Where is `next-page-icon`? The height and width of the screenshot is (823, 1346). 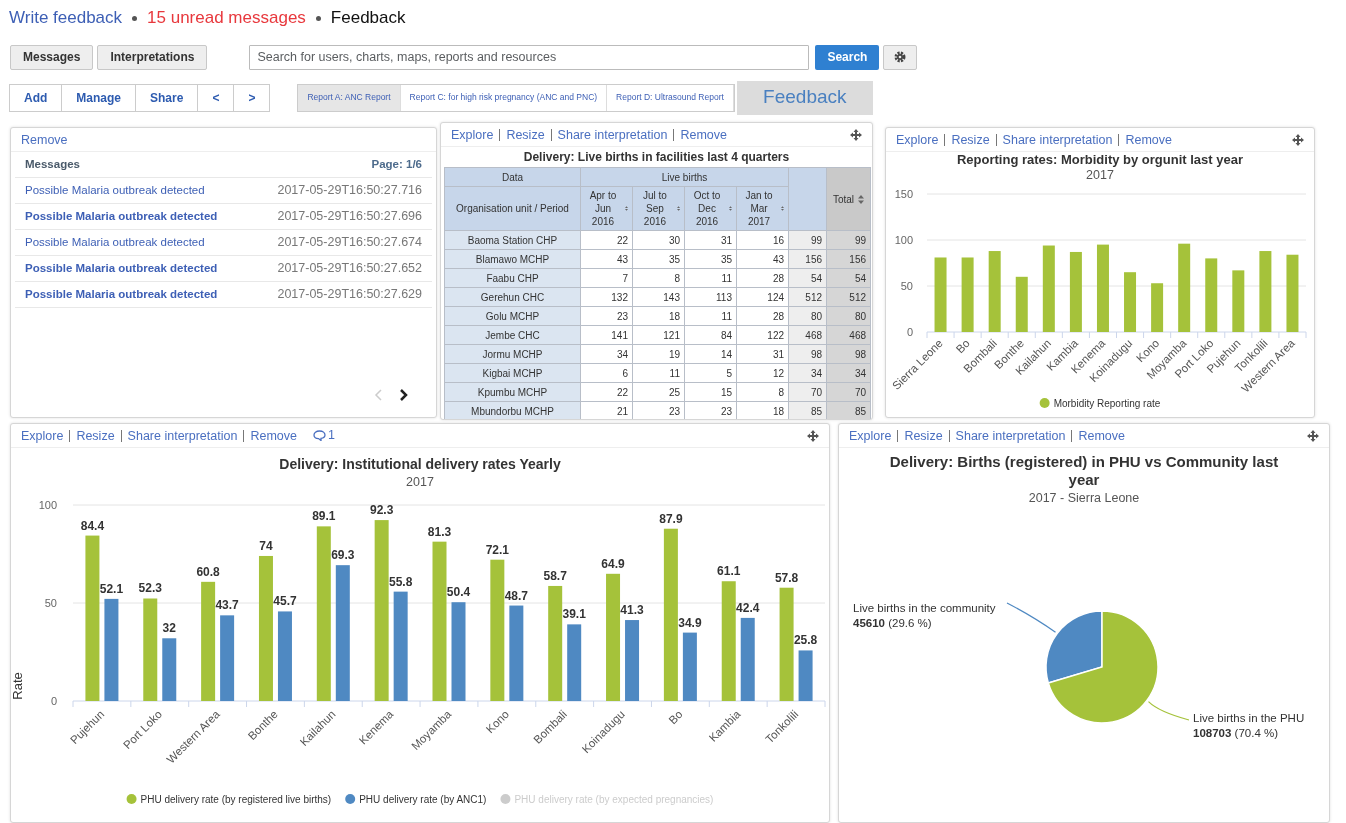
next-page-icon is located at coordinates (403, 395).